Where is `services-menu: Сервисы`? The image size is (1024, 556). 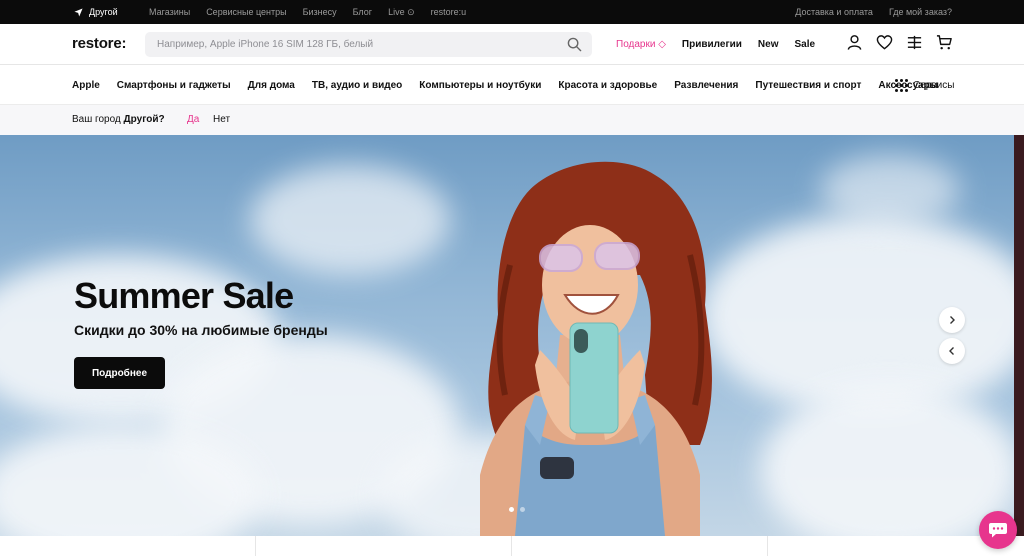
services-menu: Сервисы is located at coordinates (924, 85).